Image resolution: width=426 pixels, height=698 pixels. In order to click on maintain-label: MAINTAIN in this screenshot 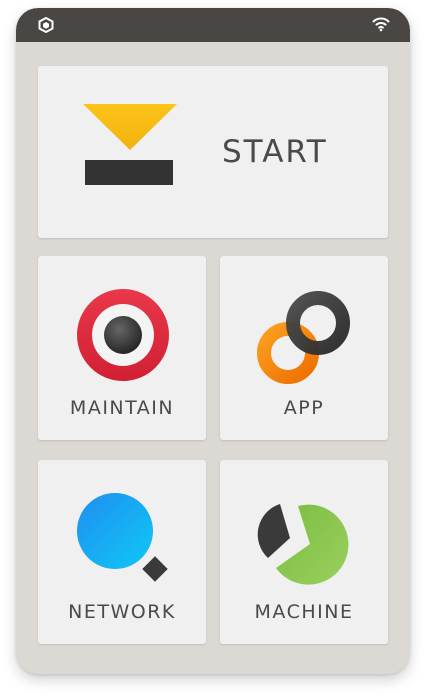, I will do `click(122, 408)`.